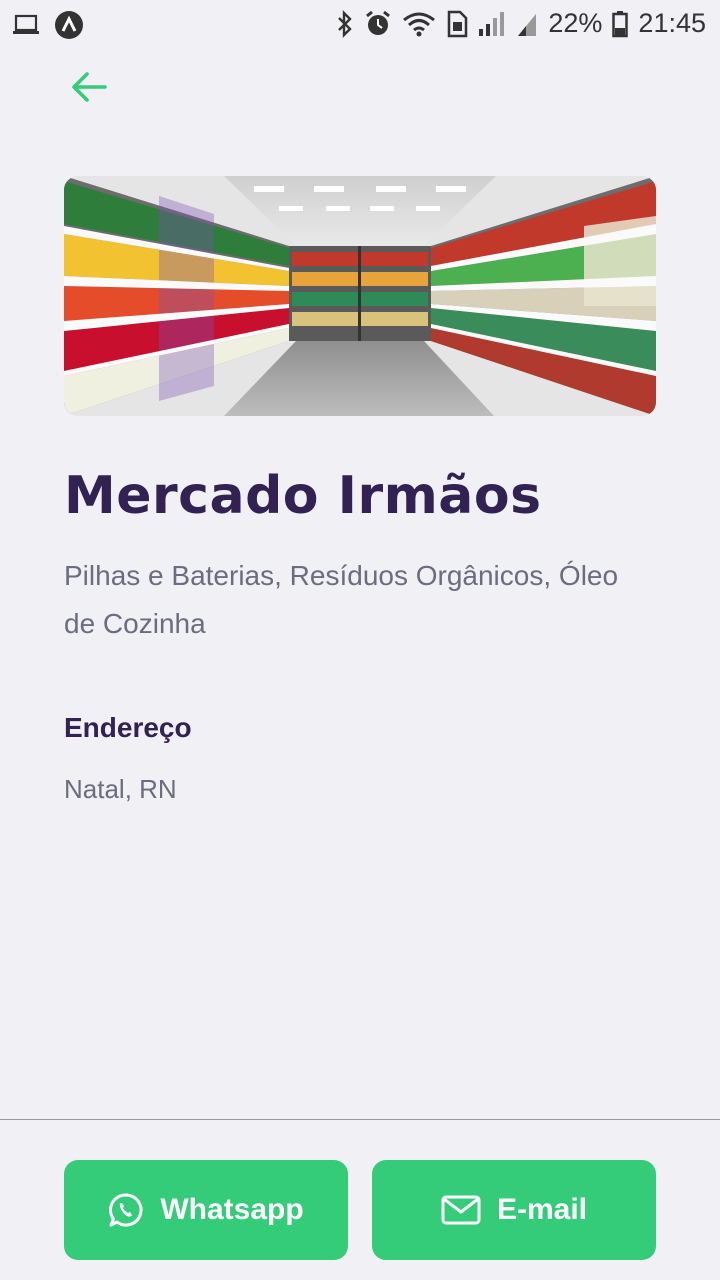 The image size is (720, 1280). What do you see at coordinates (360, 25) in the screenshot?
I see `status-bar: 22% 21:45` at bounding box center [360, 25].